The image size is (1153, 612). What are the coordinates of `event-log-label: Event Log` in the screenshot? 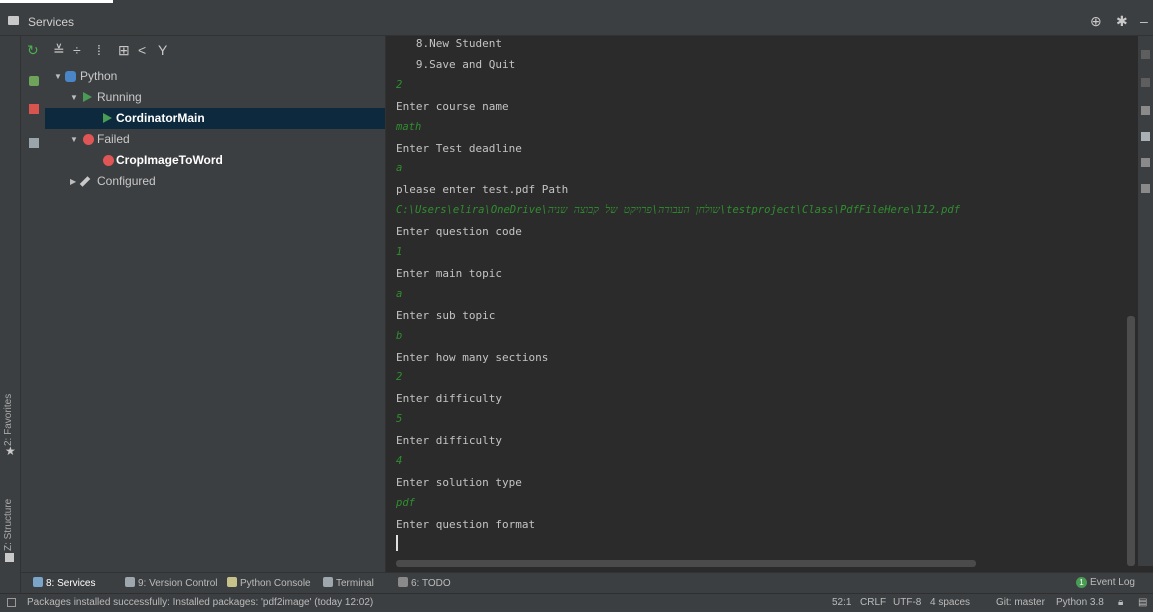 It's located at (1112, 582).